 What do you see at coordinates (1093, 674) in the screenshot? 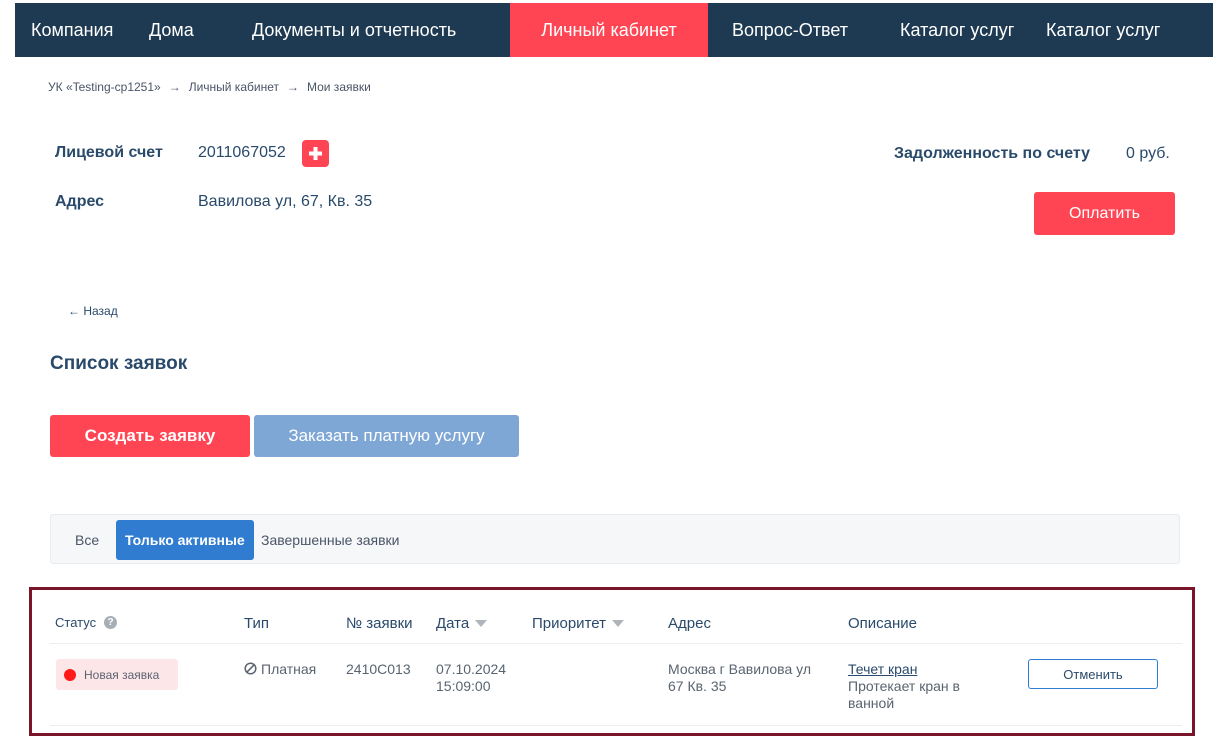
I see `cancel-request-button: Отменить` at bounding box center [1093, 674].